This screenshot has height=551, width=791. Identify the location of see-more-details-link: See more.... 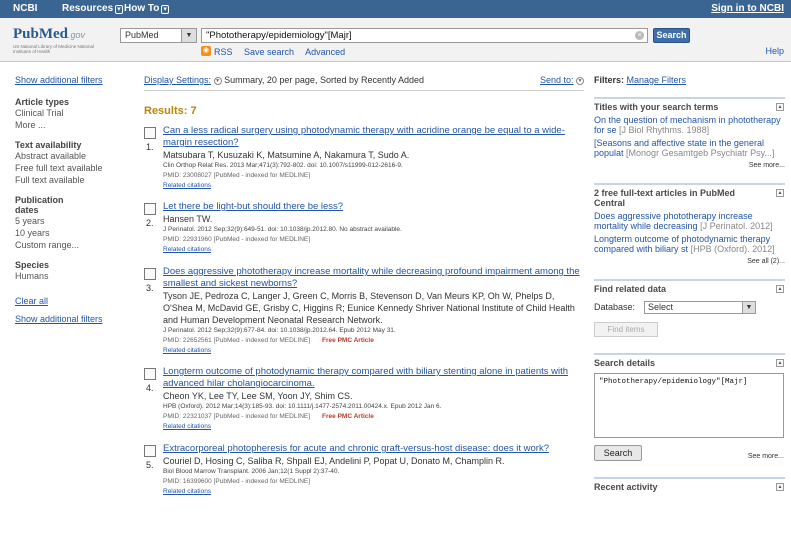
(766, 456).